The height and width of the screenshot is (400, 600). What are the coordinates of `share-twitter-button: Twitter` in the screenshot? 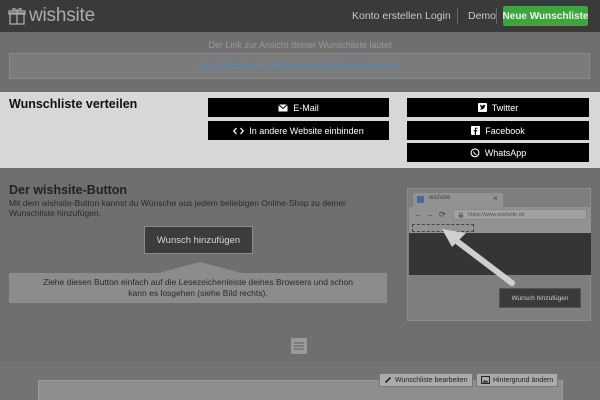 It's located at (498, 107).